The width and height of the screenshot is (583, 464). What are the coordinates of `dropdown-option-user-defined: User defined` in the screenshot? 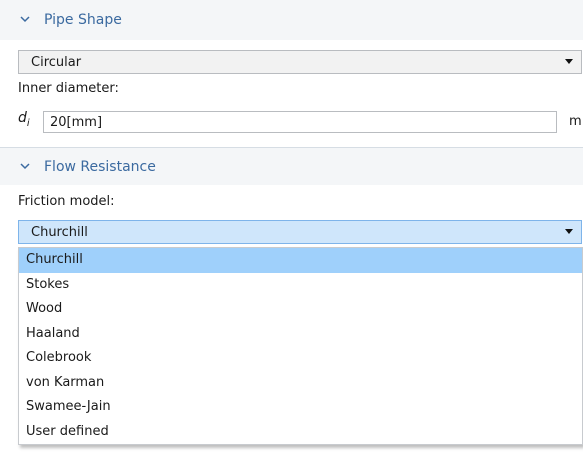 It's located at (300, 432).